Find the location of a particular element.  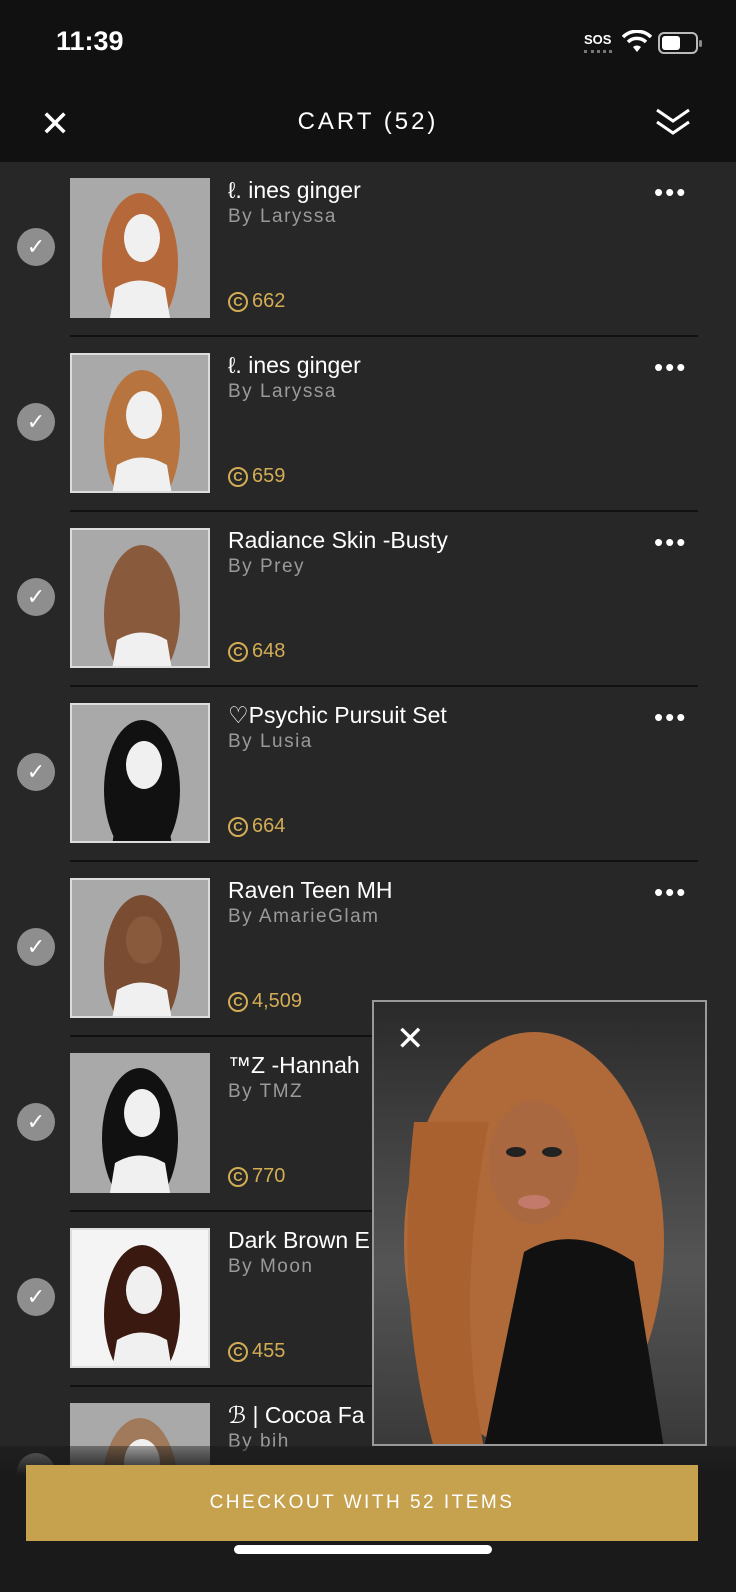

cart-item: ✓ ♡Psychic Pursuit Set By Lusia C 664 ••• is located at coordinates (368, 774).